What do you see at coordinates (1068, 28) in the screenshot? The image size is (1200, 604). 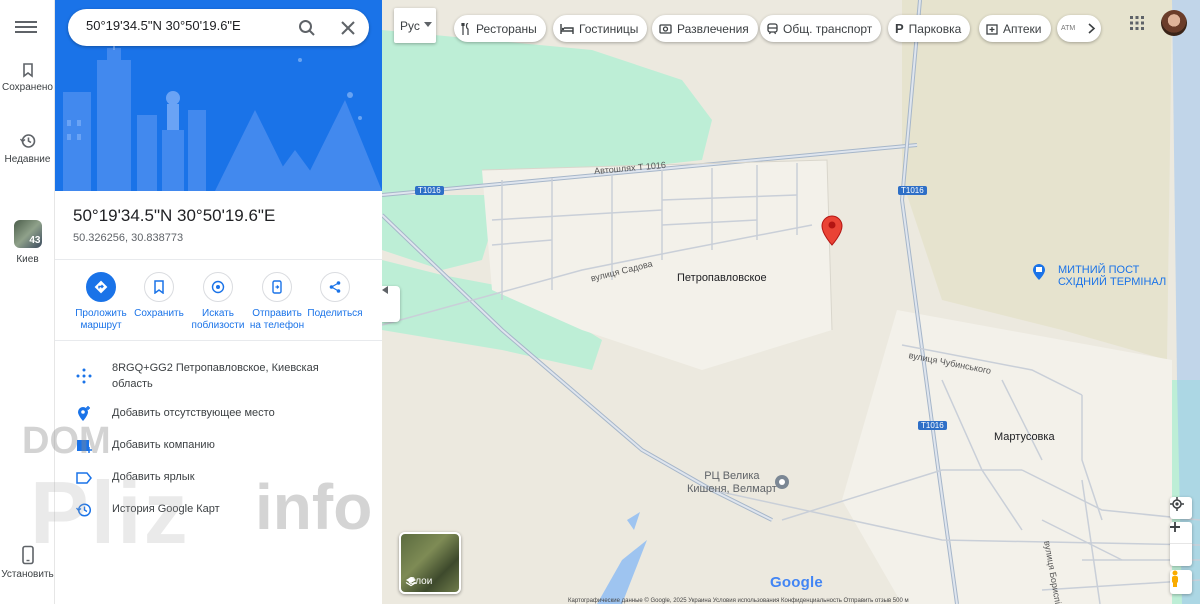 I see `chip-label: ATM` at bounding box center [1068, 28].